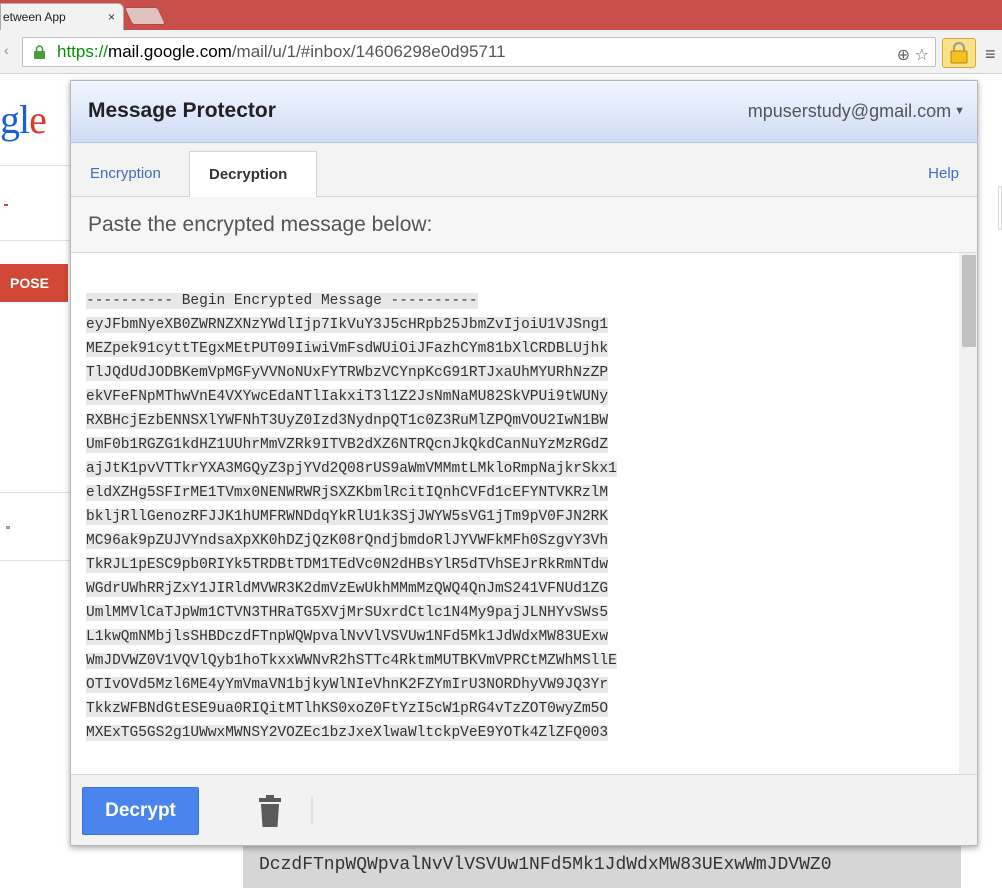  What do you see at coordinates (111, 17) in the screenshot?
I see `close-tab-icon: ×` at bounding box center [111, 17].